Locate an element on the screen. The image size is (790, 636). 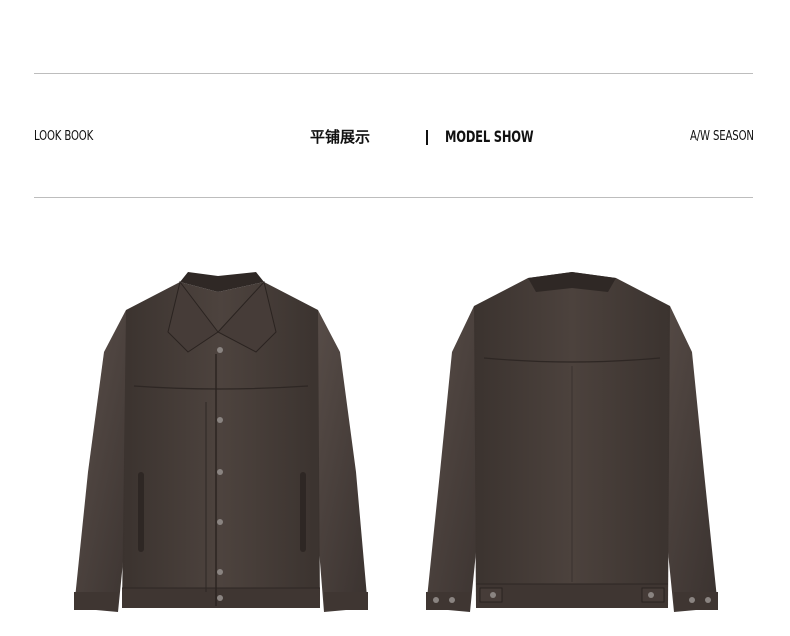
title-separator is located at coordinates (427, 137).